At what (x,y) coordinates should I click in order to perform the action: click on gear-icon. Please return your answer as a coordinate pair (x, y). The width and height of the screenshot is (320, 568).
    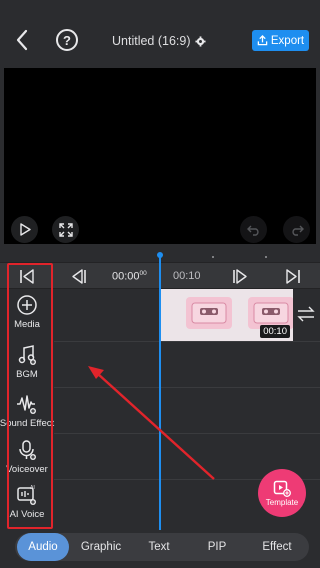
    Looking at the image, I should click on (200, 41).